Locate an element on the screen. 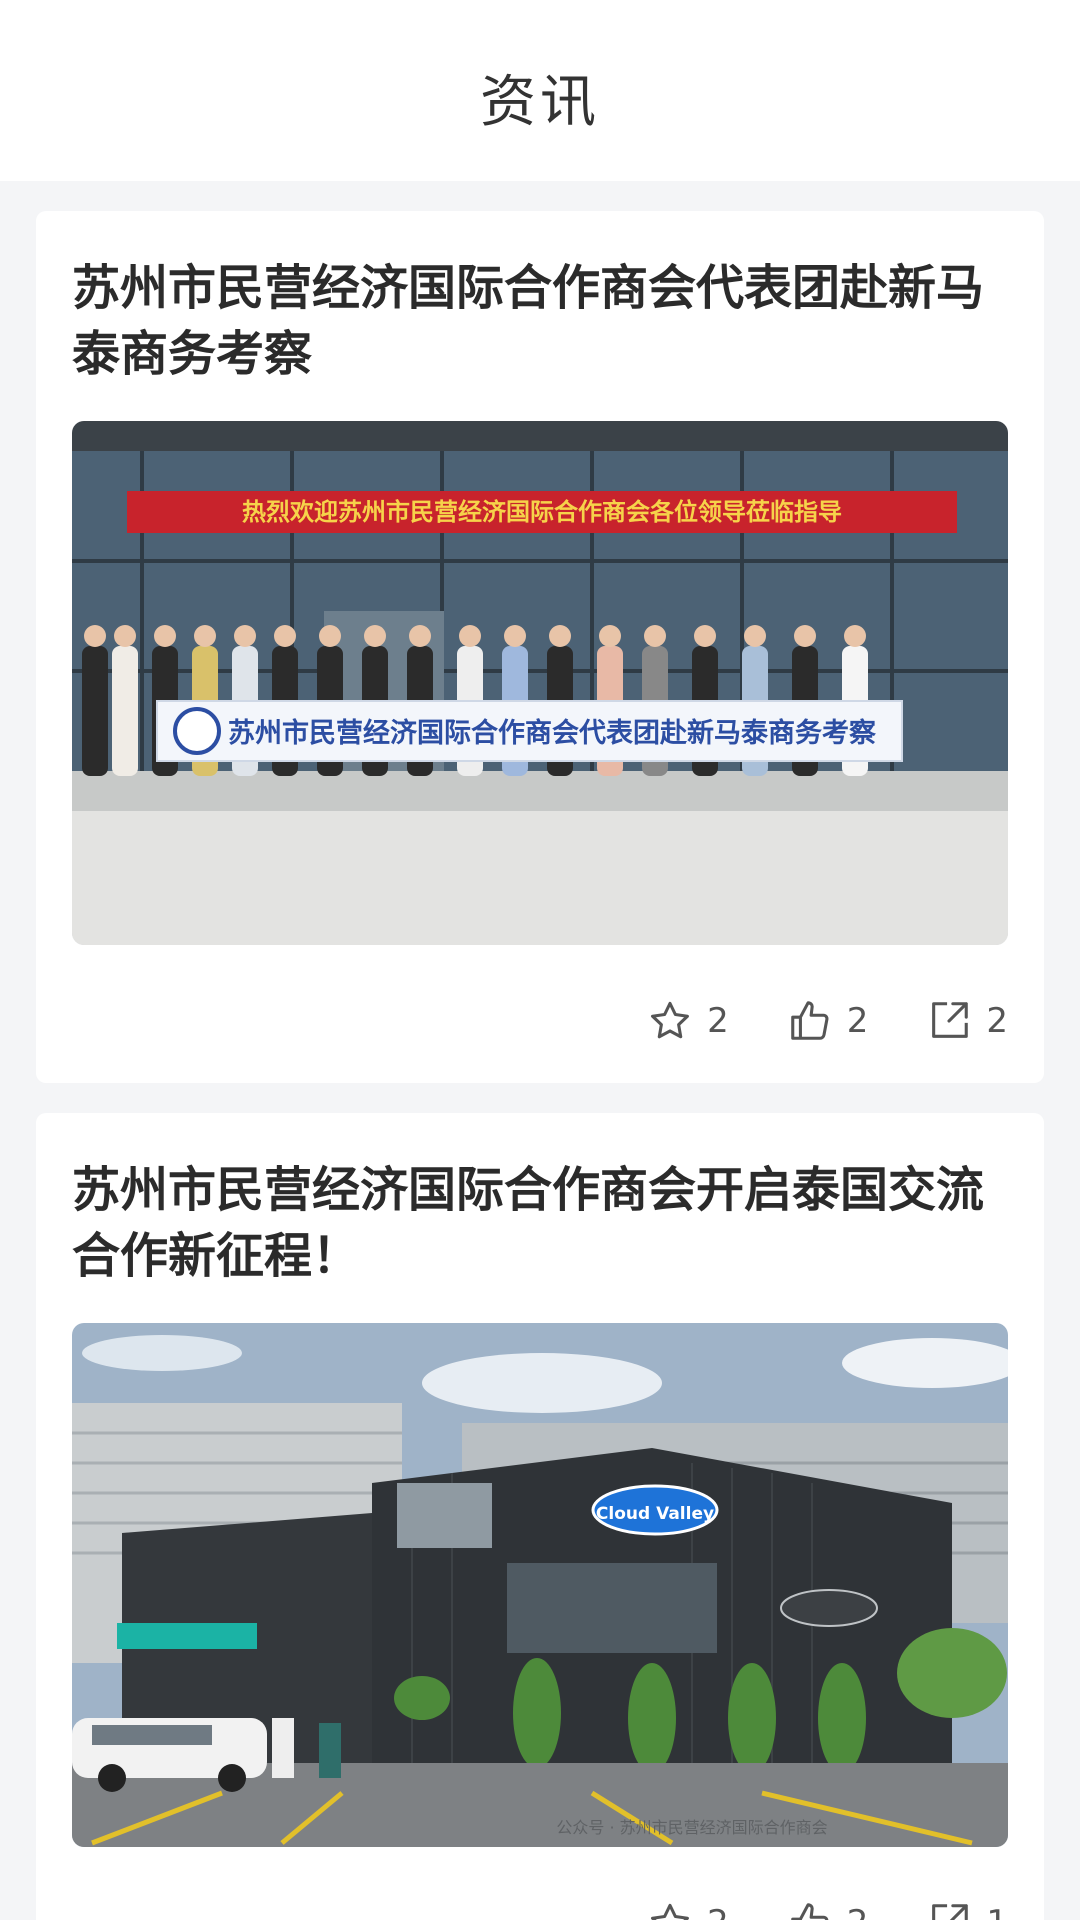 This screenshot has height=1920, width=1080. cloud-valley-sign-text: Cloud Valley is located at coordinates (655, 1514).